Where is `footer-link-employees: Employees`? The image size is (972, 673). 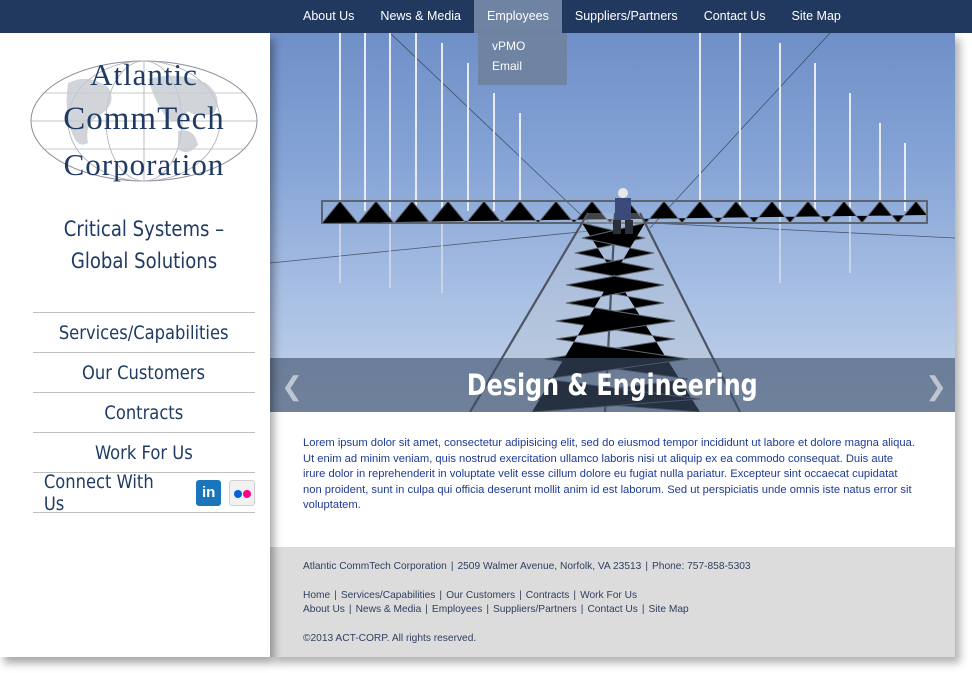 footer-link-employees: Employees is located at coordinates (457, 609).